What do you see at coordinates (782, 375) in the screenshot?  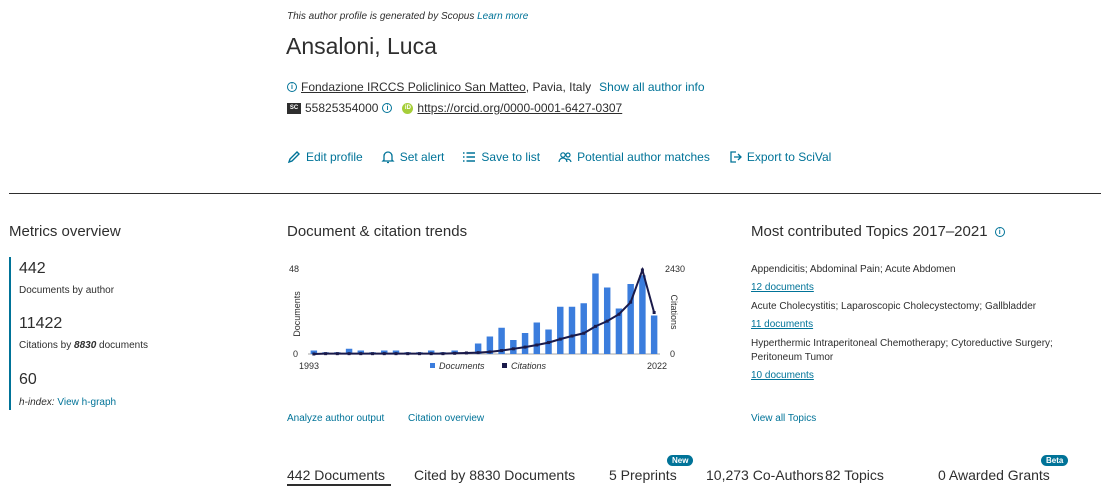 I see `topic-documents-link: 10 documents` at bounding box center [782, 375].